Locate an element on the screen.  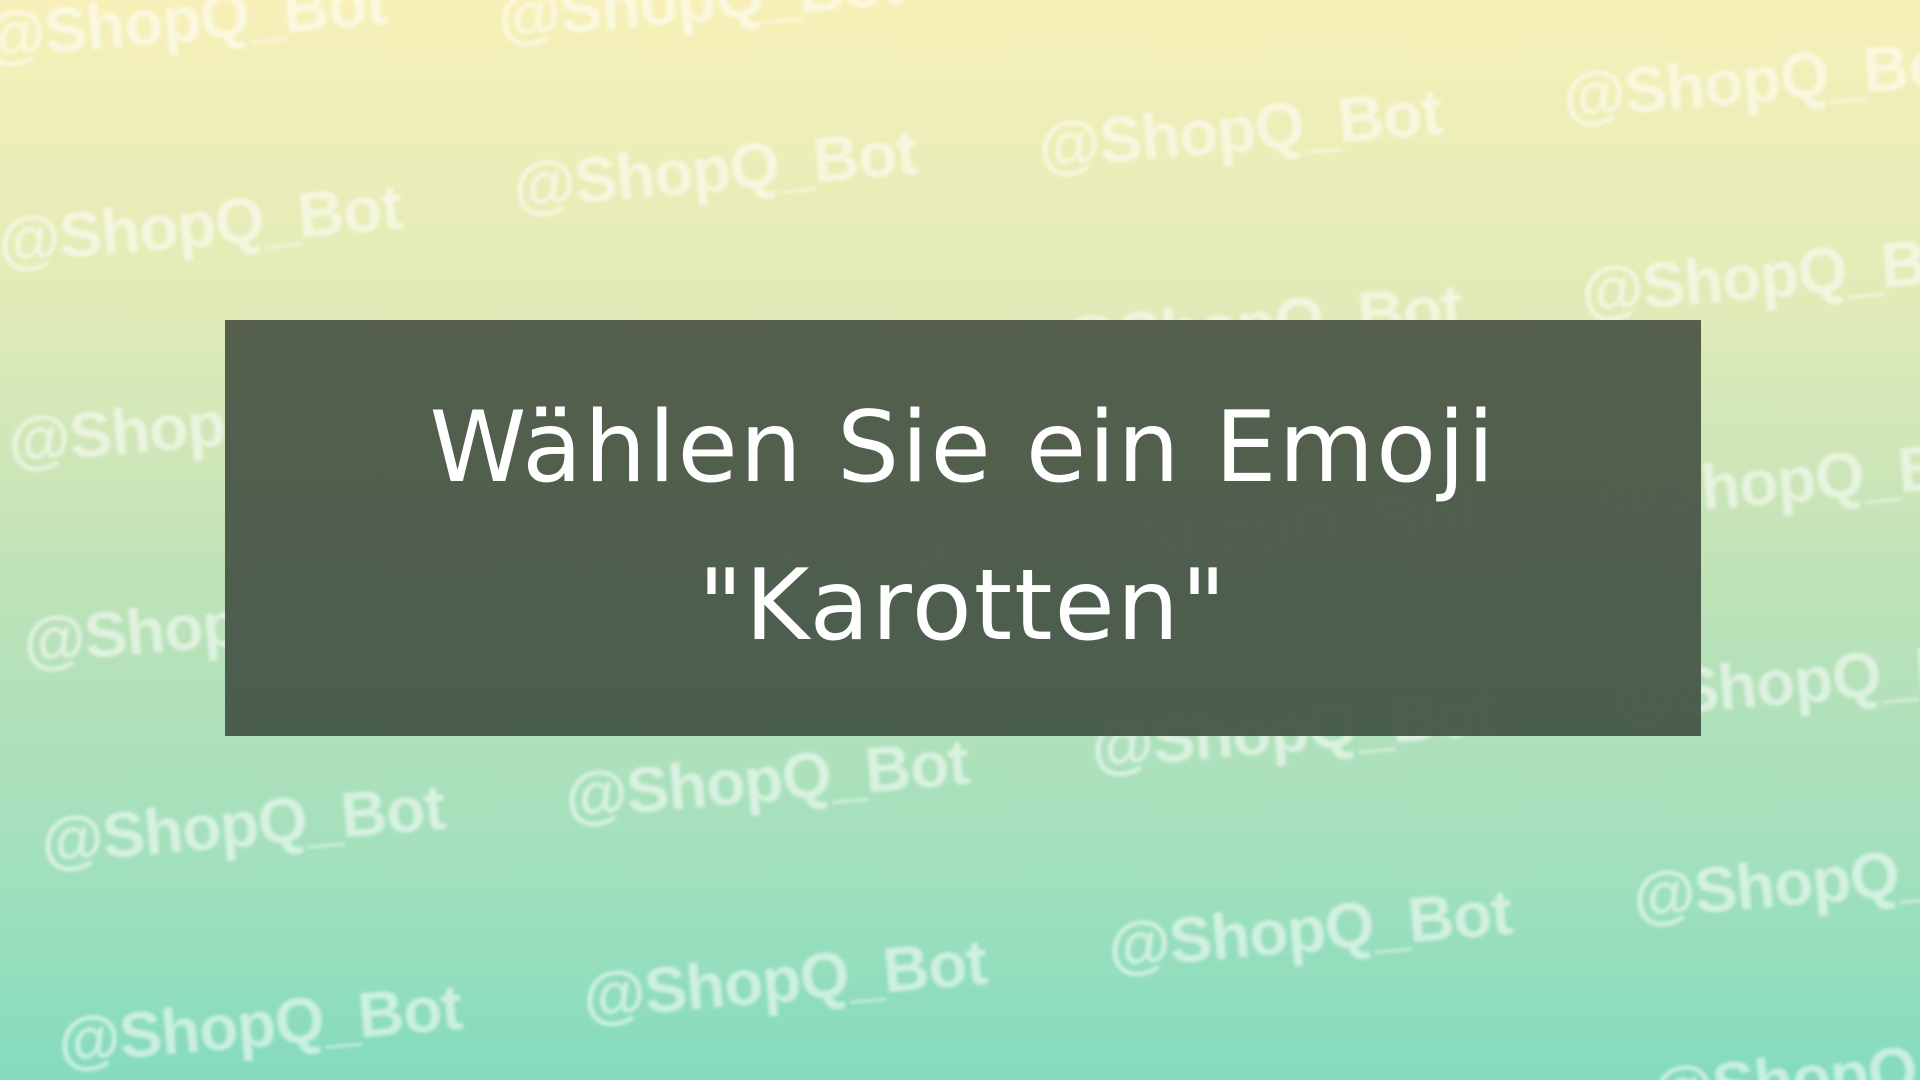
prompt-target-word: "Karotten" is located at coordinates (963, 606).